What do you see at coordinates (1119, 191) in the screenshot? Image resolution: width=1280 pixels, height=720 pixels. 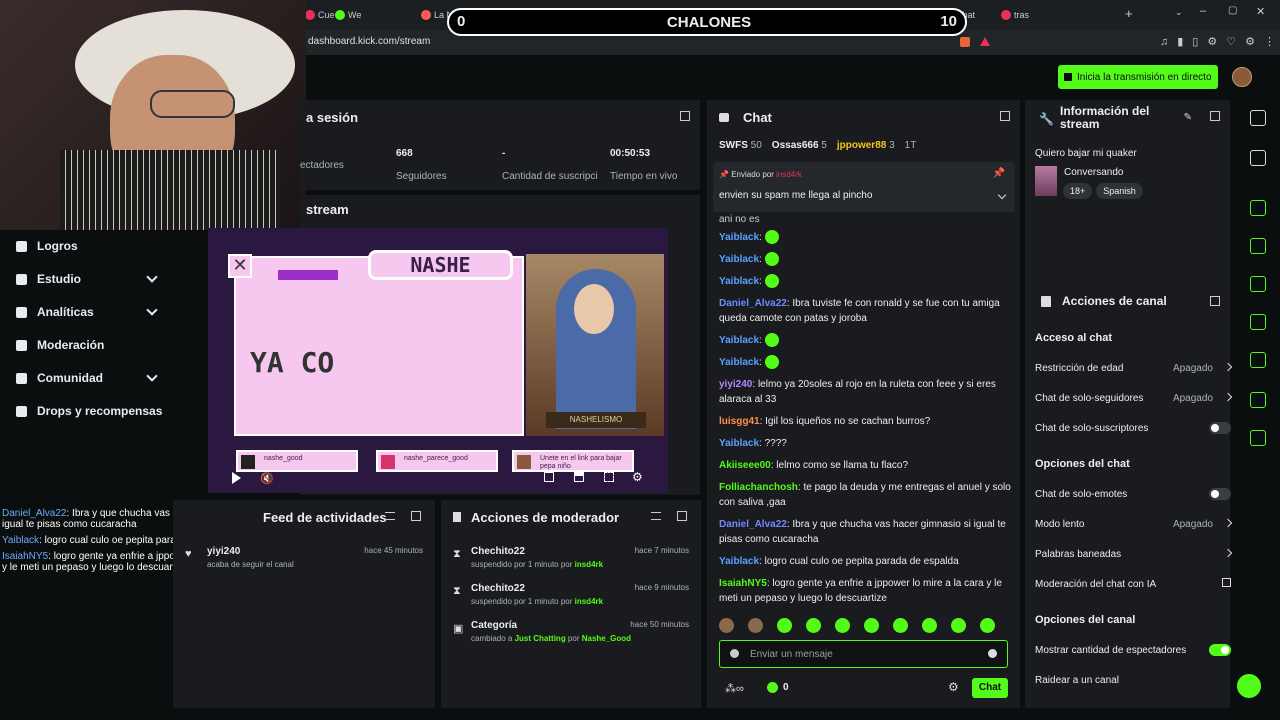 I see `tag-pill: Spanish` at bounding box center [1119, 191].